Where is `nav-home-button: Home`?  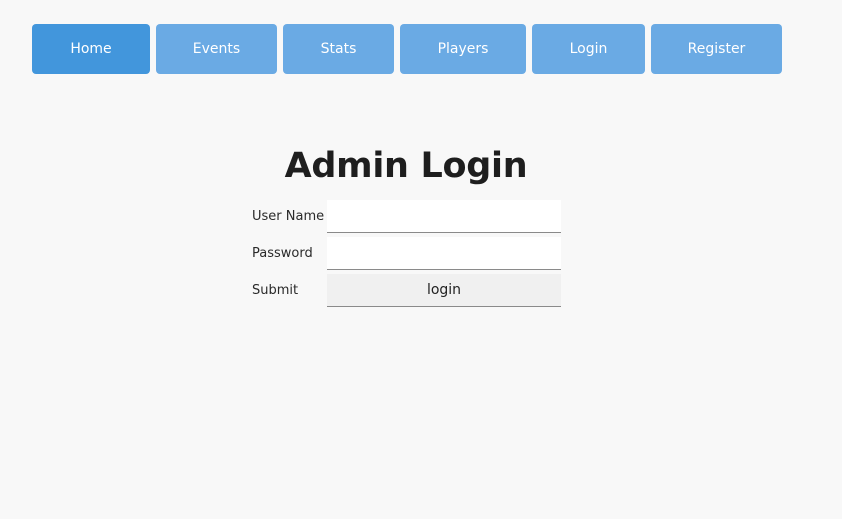 nav-home-button: Home is located at coordinates (91, 49).